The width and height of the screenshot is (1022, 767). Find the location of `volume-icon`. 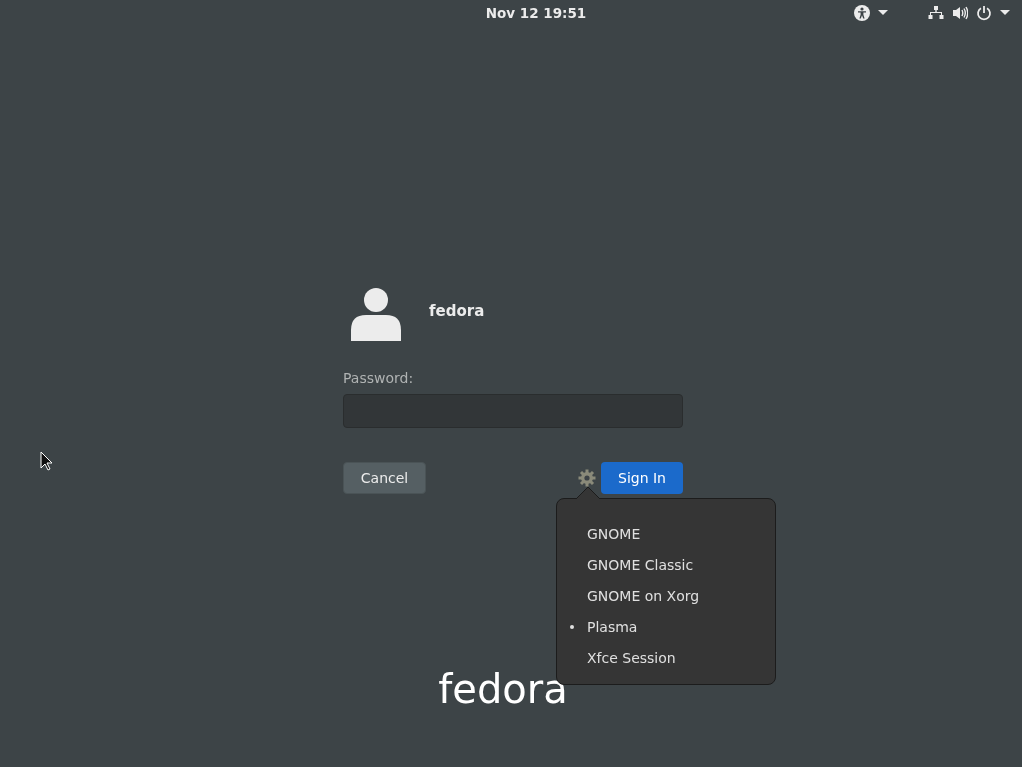

volume-icon is located at coordinates (960, 13).